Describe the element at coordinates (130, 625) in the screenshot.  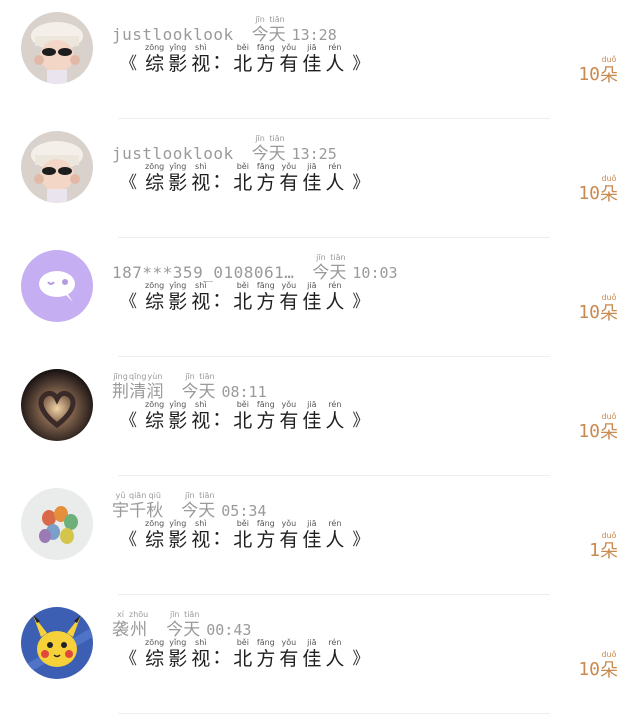
I see `username: xí 袭 zhōu 州` at that location.